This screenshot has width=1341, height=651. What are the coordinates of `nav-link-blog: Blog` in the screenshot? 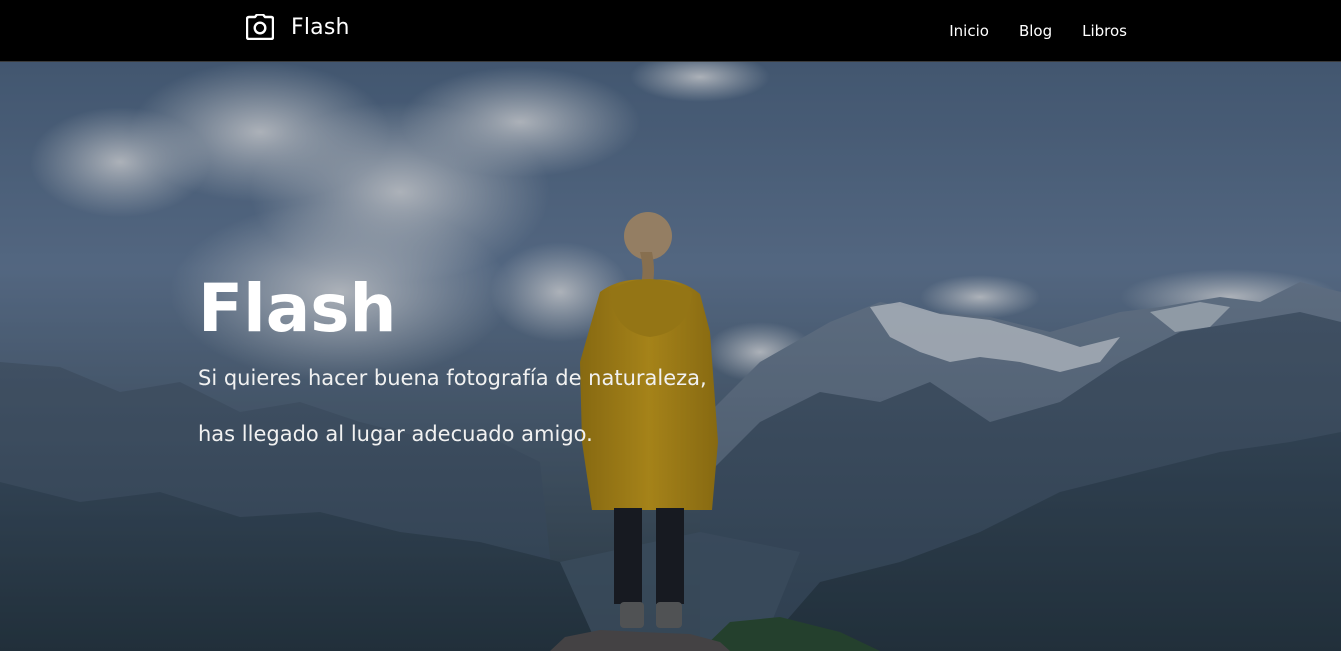 It's located at (1035, 31).